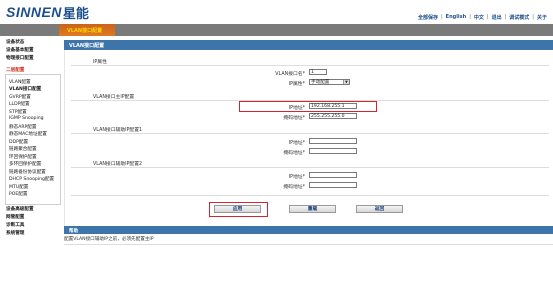 This screenshot has height=297, width=553. What do you see at coordinates (312, 209) in the screenshot?
I see `reset-button: 重载` at bounding box center [312, 209].